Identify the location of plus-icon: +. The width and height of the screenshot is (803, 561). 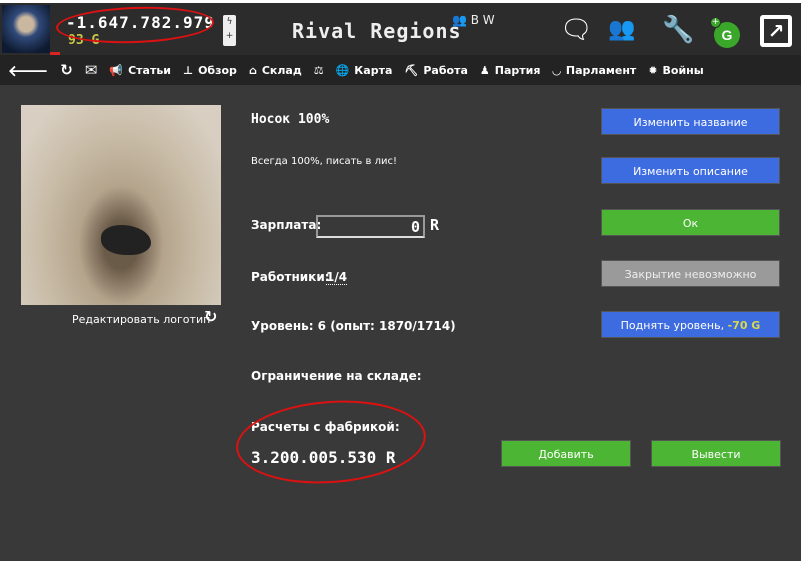
(715, 22).